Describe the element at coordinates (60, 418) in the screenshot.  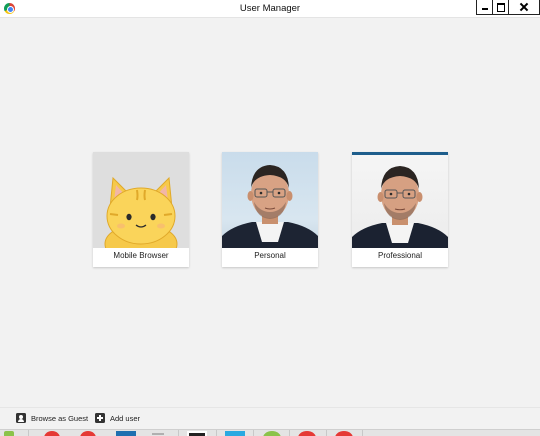
I see `browse-as-guest-label: Browse as Guest` at that location.